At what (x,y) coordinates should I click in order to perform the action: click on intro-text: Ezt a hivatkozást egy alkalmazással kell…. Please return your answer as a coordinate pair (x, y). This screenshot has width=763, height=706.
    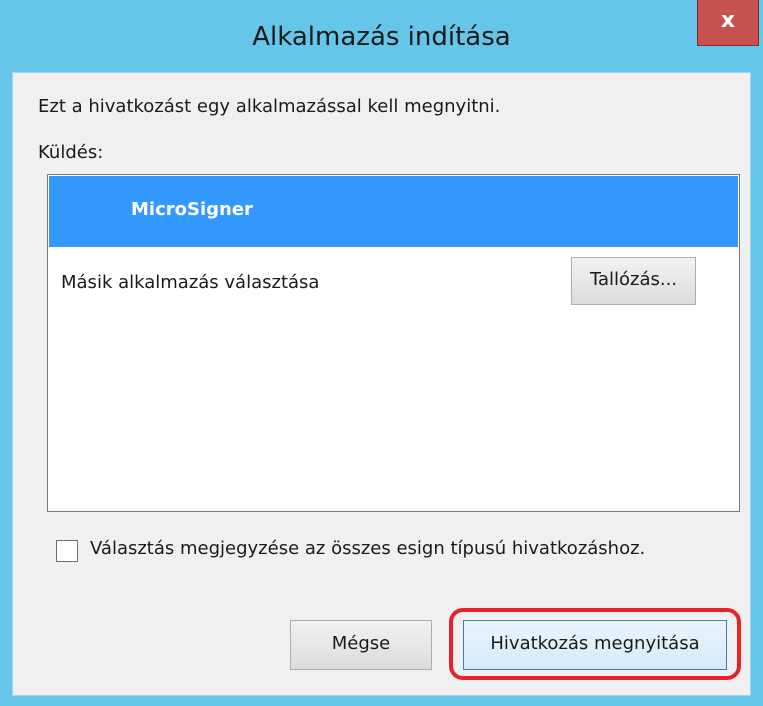
    Looking at the image, I should click on (269, 106).